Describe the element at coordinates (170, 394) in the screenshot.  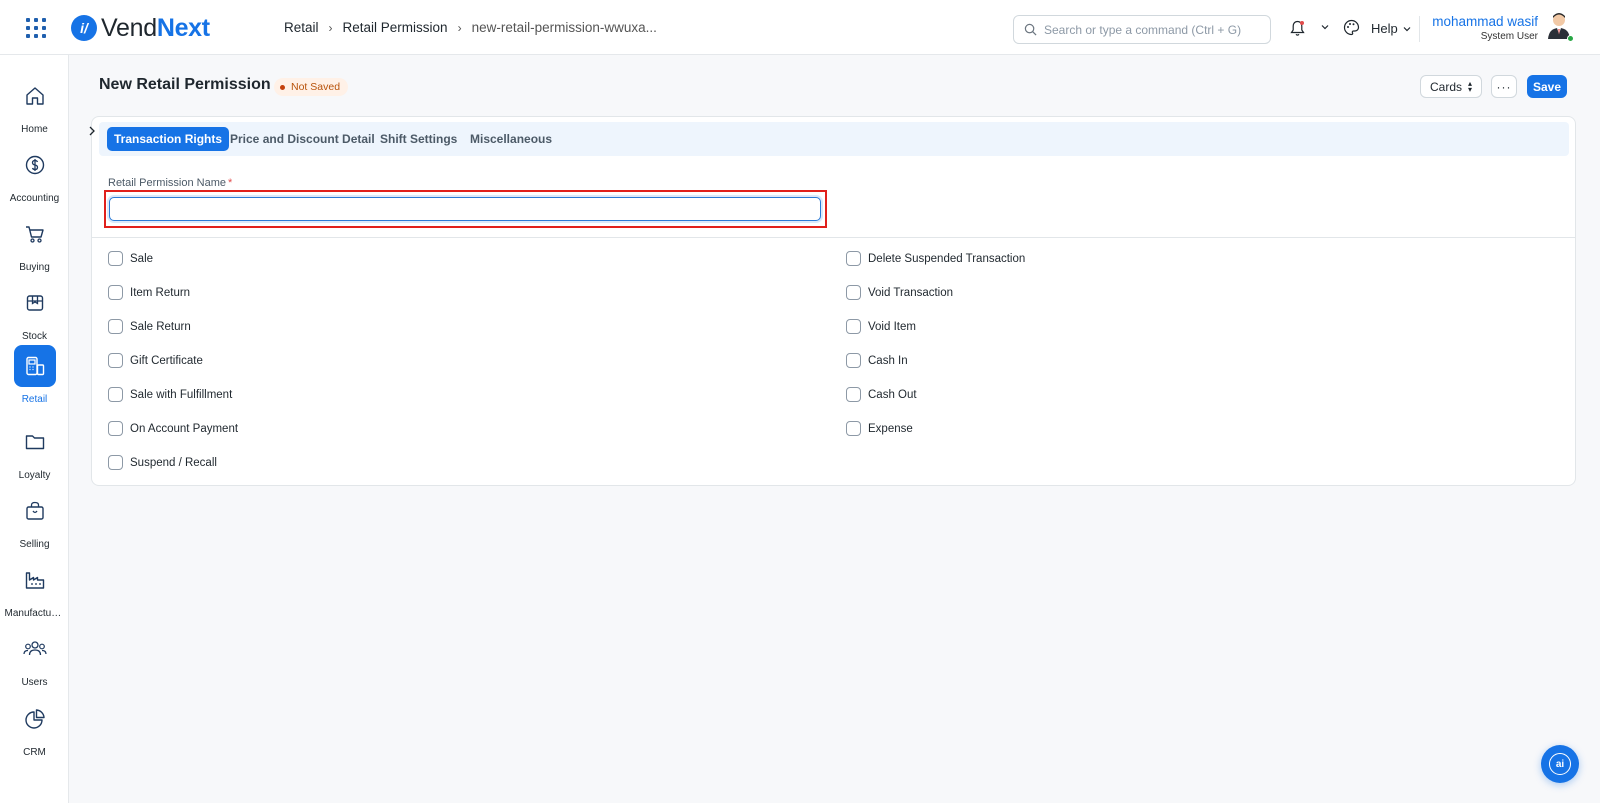
I see `checkbox-sale-with-fulfillment: Sale with Fulfillment` at that location.